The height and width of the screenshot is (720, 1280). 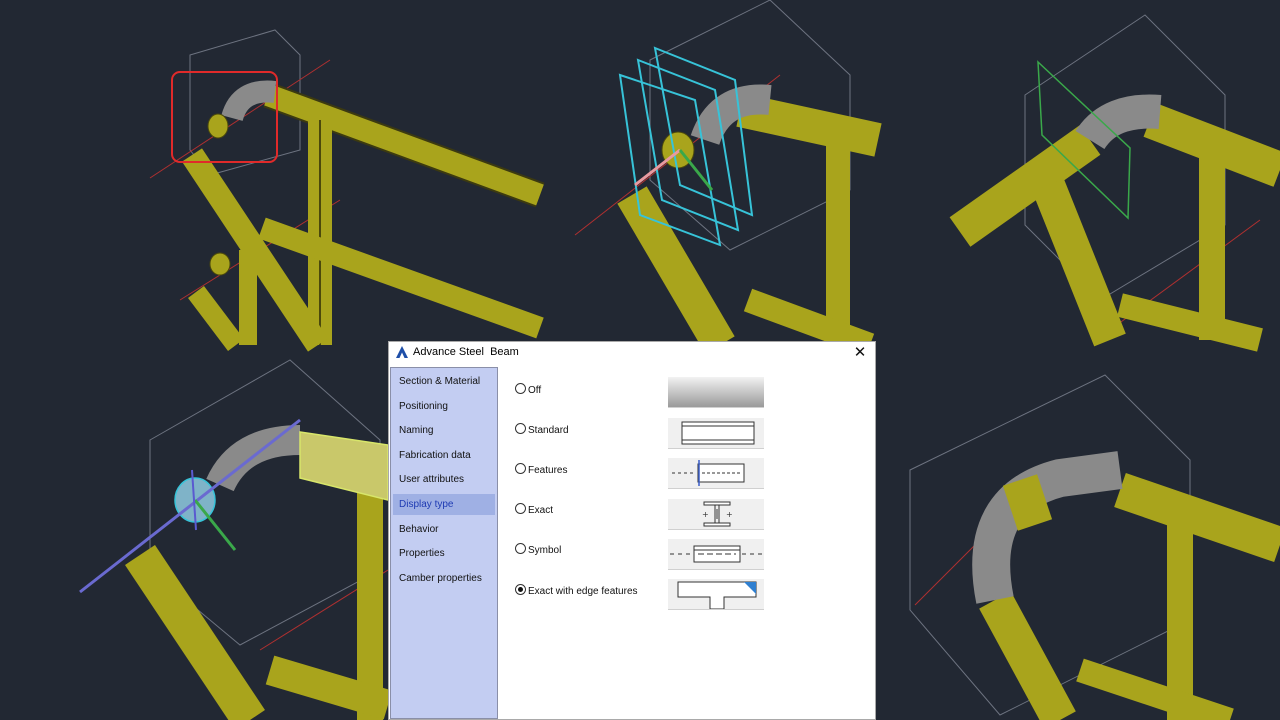 What do you see at coordinates (716, 473) in the screenshot?
I see `preview-features-image` at bounding box center [716, 473].